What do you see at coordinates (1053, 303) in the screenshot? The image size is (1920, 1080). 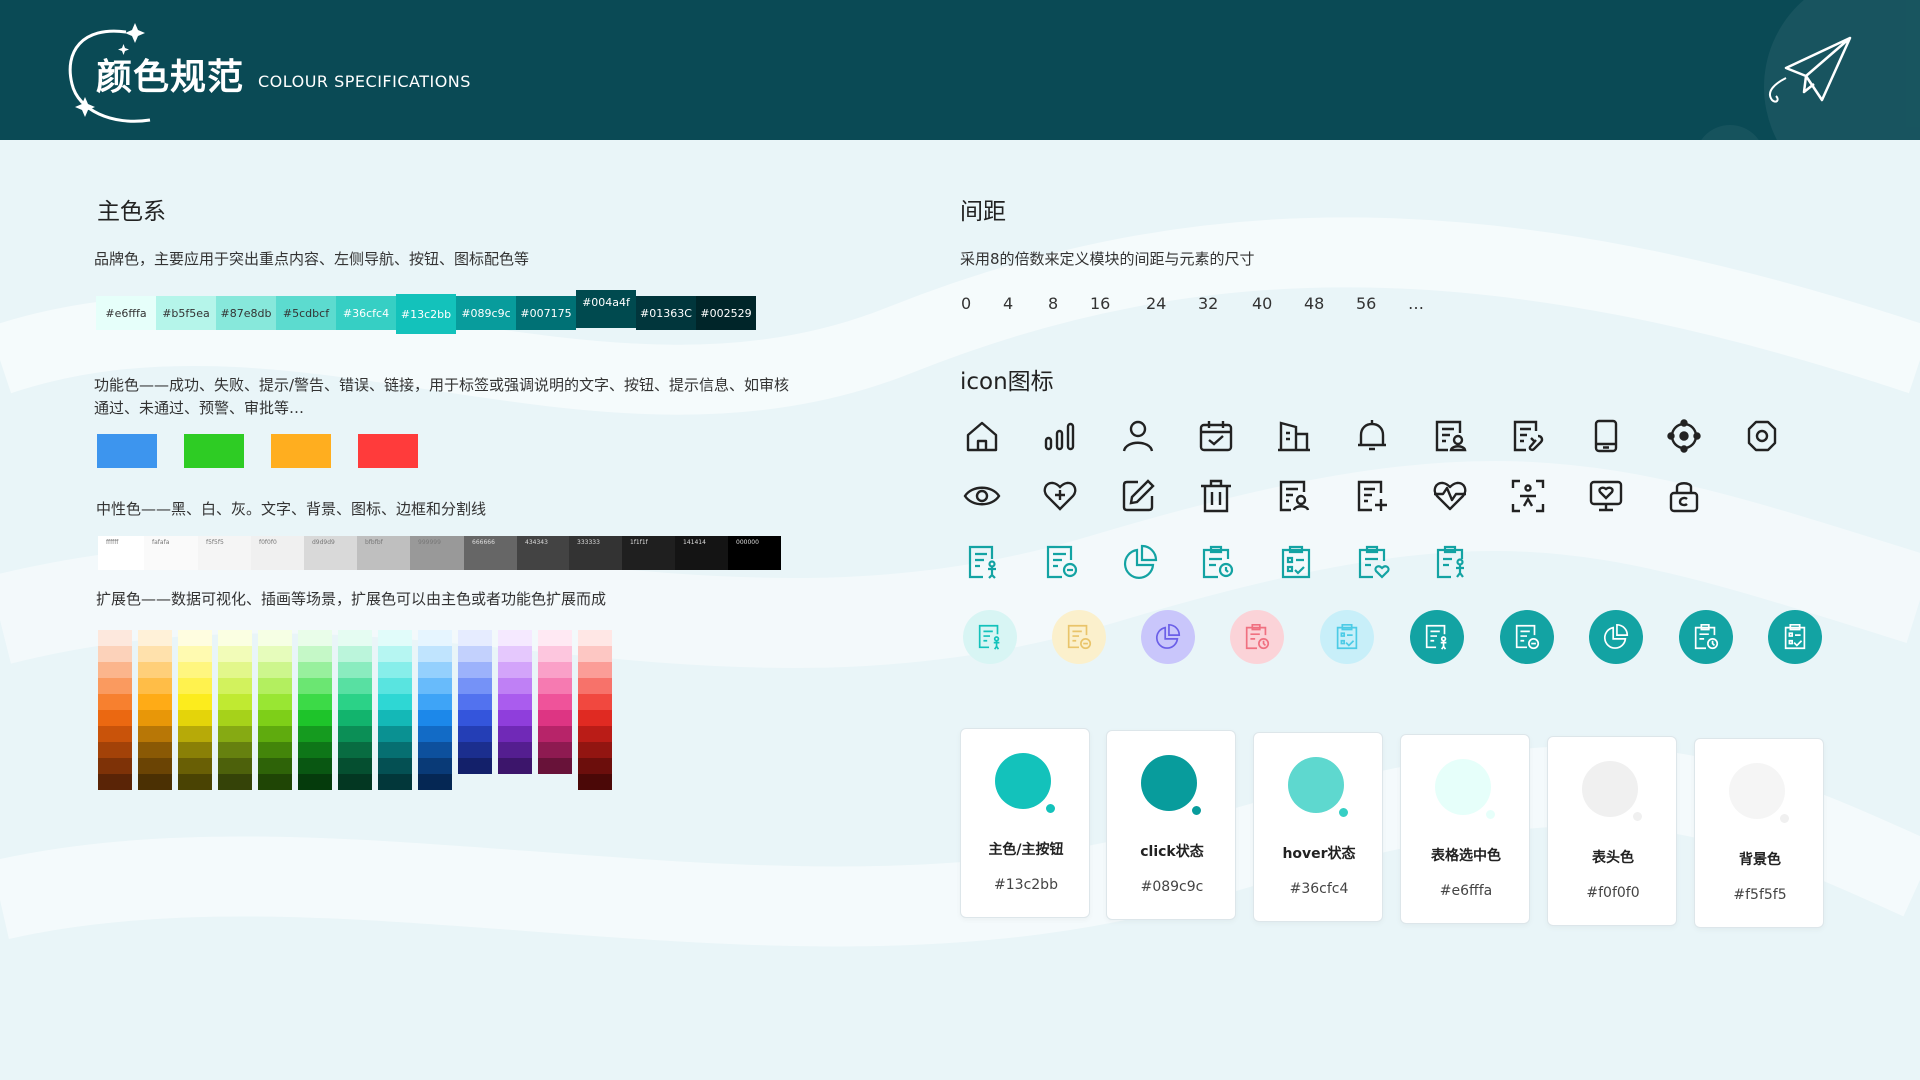 I see `spacing-value: 8` at bounding box center [1053, 303].